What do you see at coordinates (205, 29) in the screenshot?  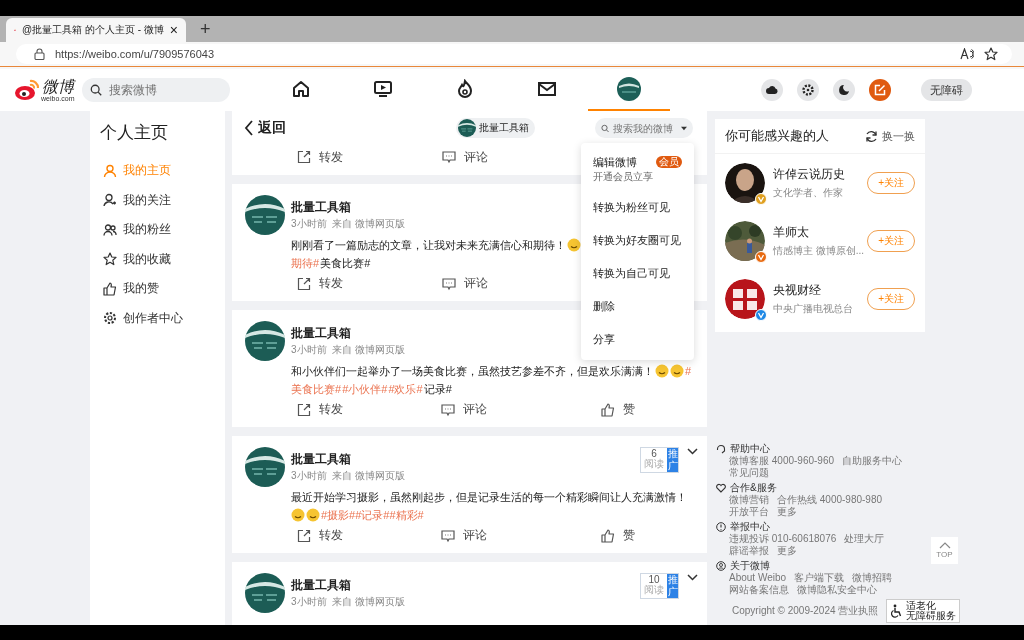 I see `new-tab-button: +` at bounding box center [205, 29].